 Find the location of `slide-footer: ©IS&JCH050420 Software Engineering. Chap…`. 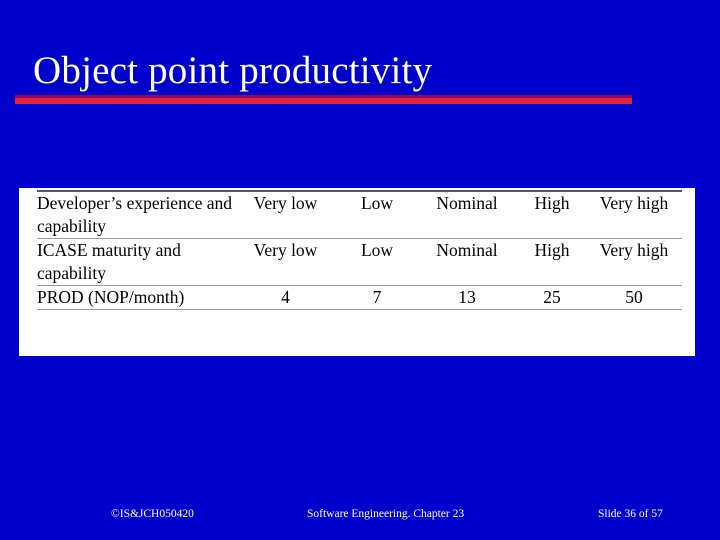

slide-footer: ©IS&JCH050420 Software Engineering. Chap… is located at coordinates (360, 517).